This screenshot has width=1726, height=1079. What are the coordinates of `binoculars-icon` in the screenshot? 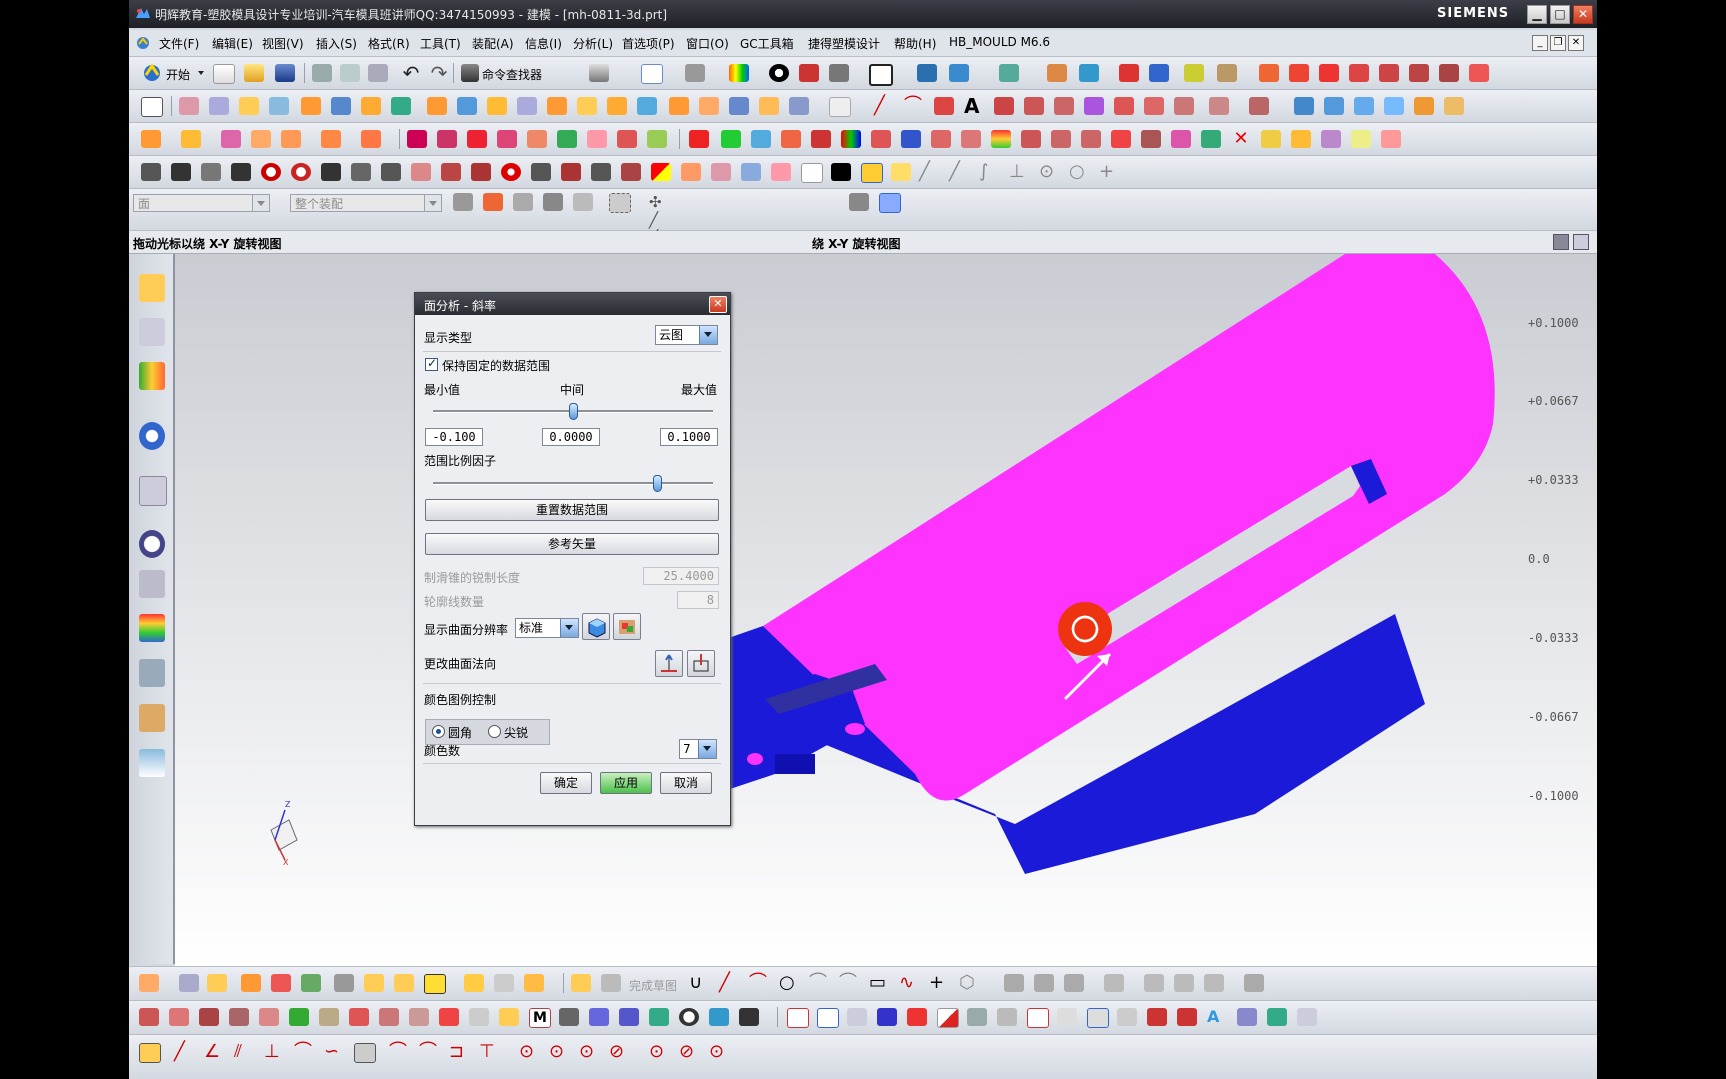 It's located at (470, 73).